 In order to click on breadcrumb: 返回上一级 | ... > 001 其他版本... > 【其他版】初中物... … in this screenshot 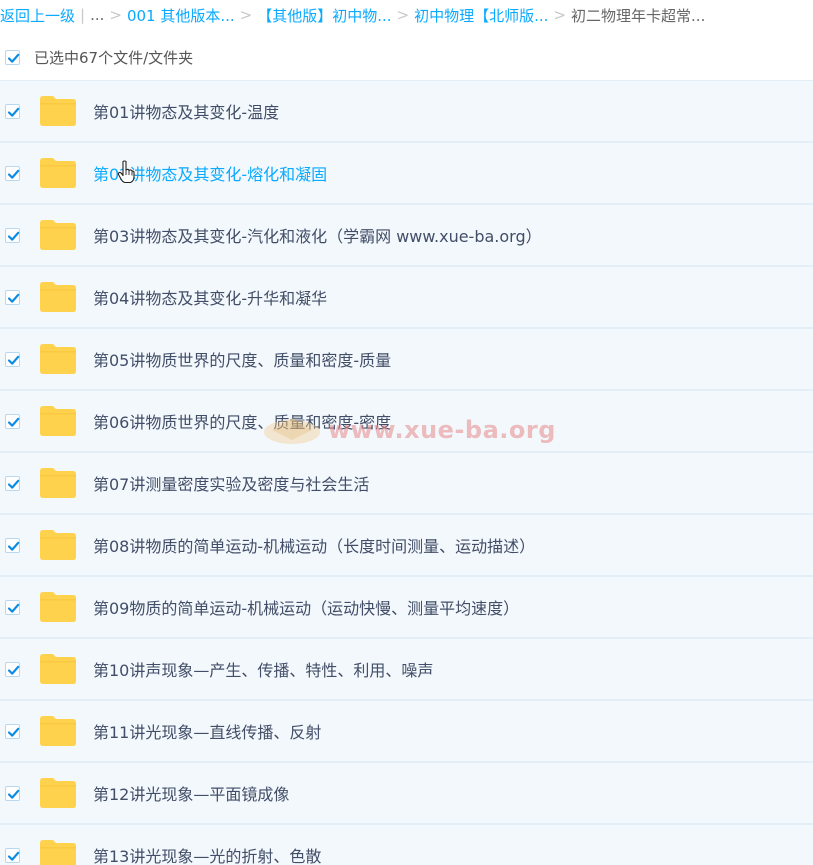, I will do `click(406, 15)`.